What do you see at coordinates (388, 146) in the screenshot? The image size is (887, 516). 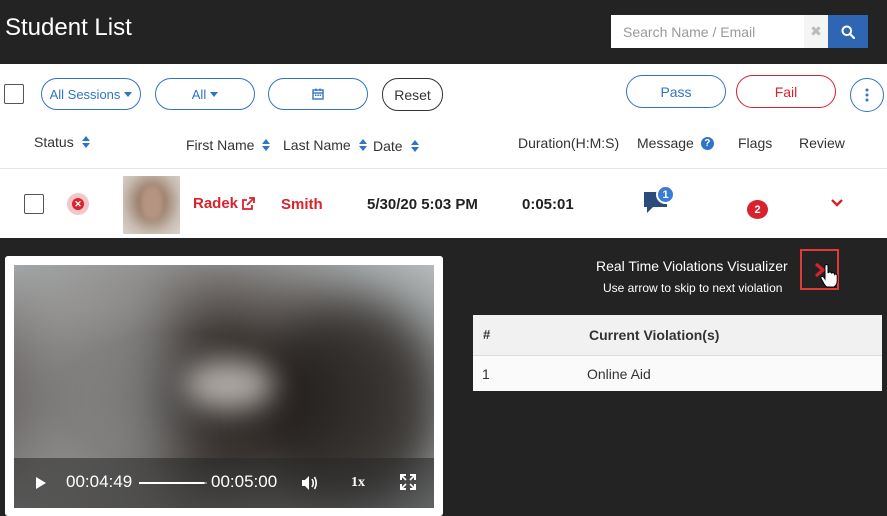 I see `column-header-date-label: Date` at bounding box center [388, 146].